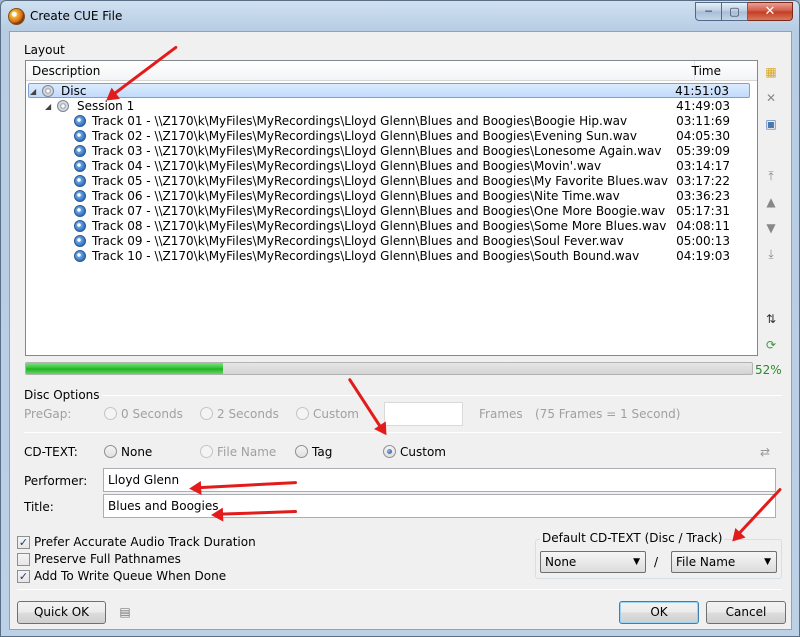 The image size is (800, 637). I want to click on move-top-icon: ⤒, so click(771, 176).